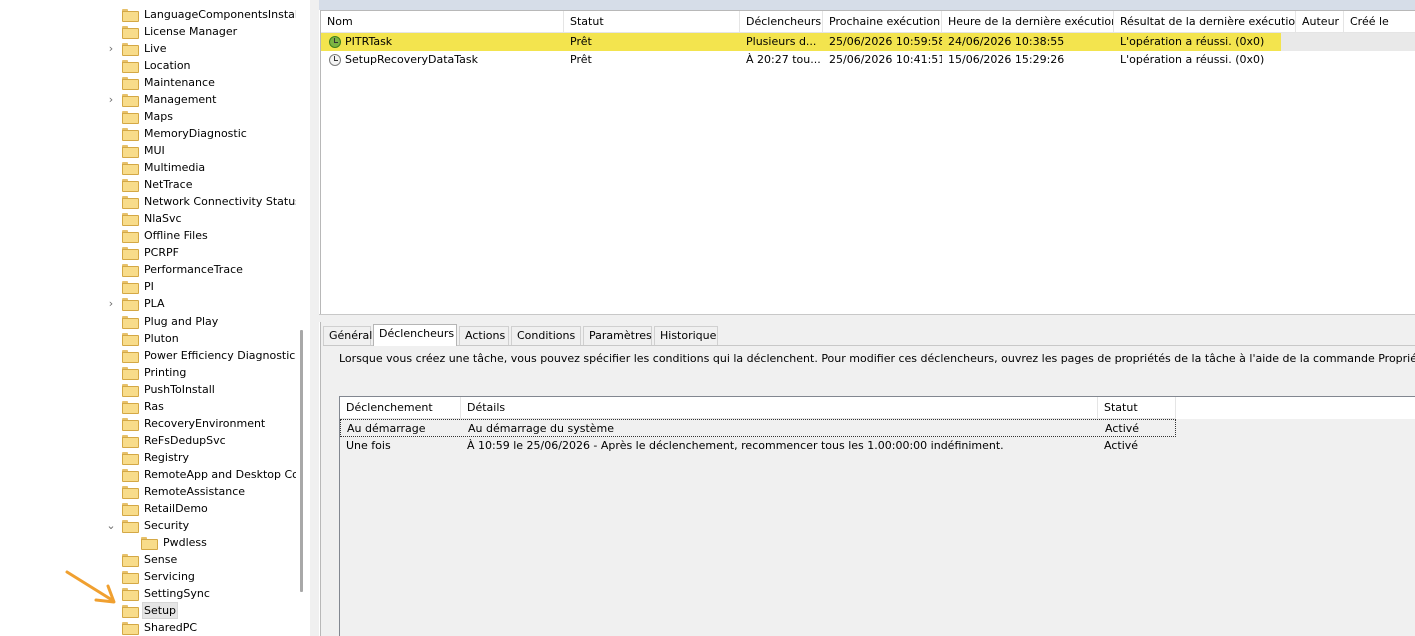 The height and width of the screenshot is (636, 1415). Describe the element at coordinates (176, 508) in the screenshot. I see `tree-item-label: RetailDemo` at that location.